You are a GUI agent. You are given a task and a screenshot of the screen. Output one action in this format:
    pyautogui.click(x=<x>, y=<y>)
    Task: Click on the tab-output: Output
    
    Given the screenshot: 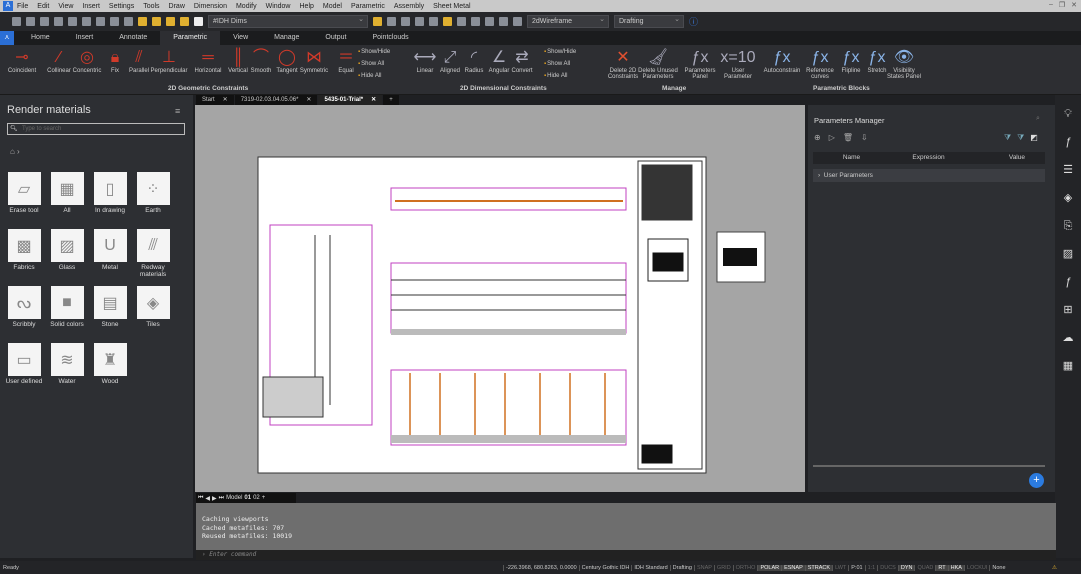 What is the action you would take?
    pyautogui.click(x=335, y=38)
    